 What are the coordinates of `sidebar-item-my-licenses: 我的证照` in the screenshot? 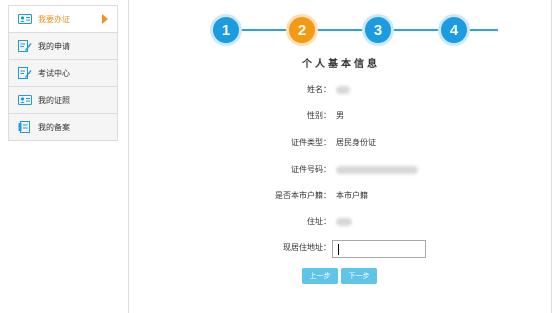 It's located at (63, 100).